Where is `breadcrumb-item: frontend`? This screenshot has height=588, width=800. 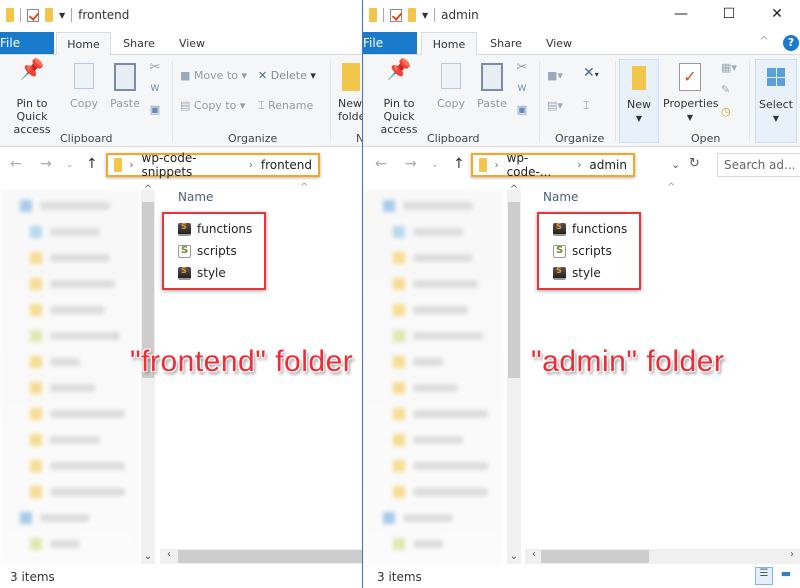
breadcrumb-item: frontend is located at coordinates (286, 165).